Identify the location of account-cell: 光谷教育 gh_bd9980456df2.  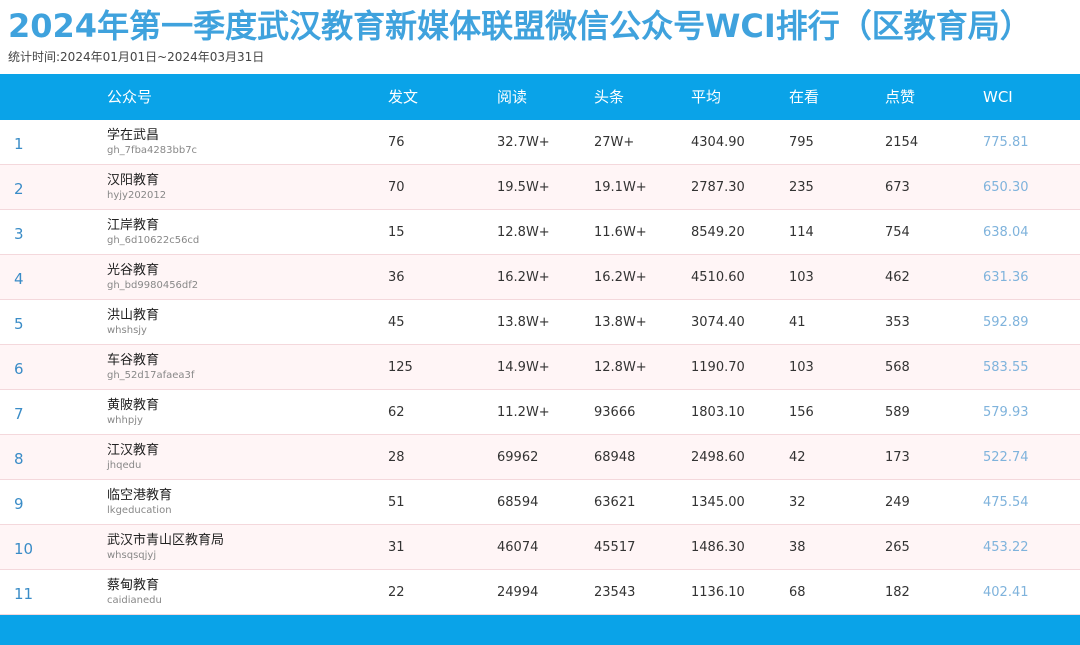
(152, 278).